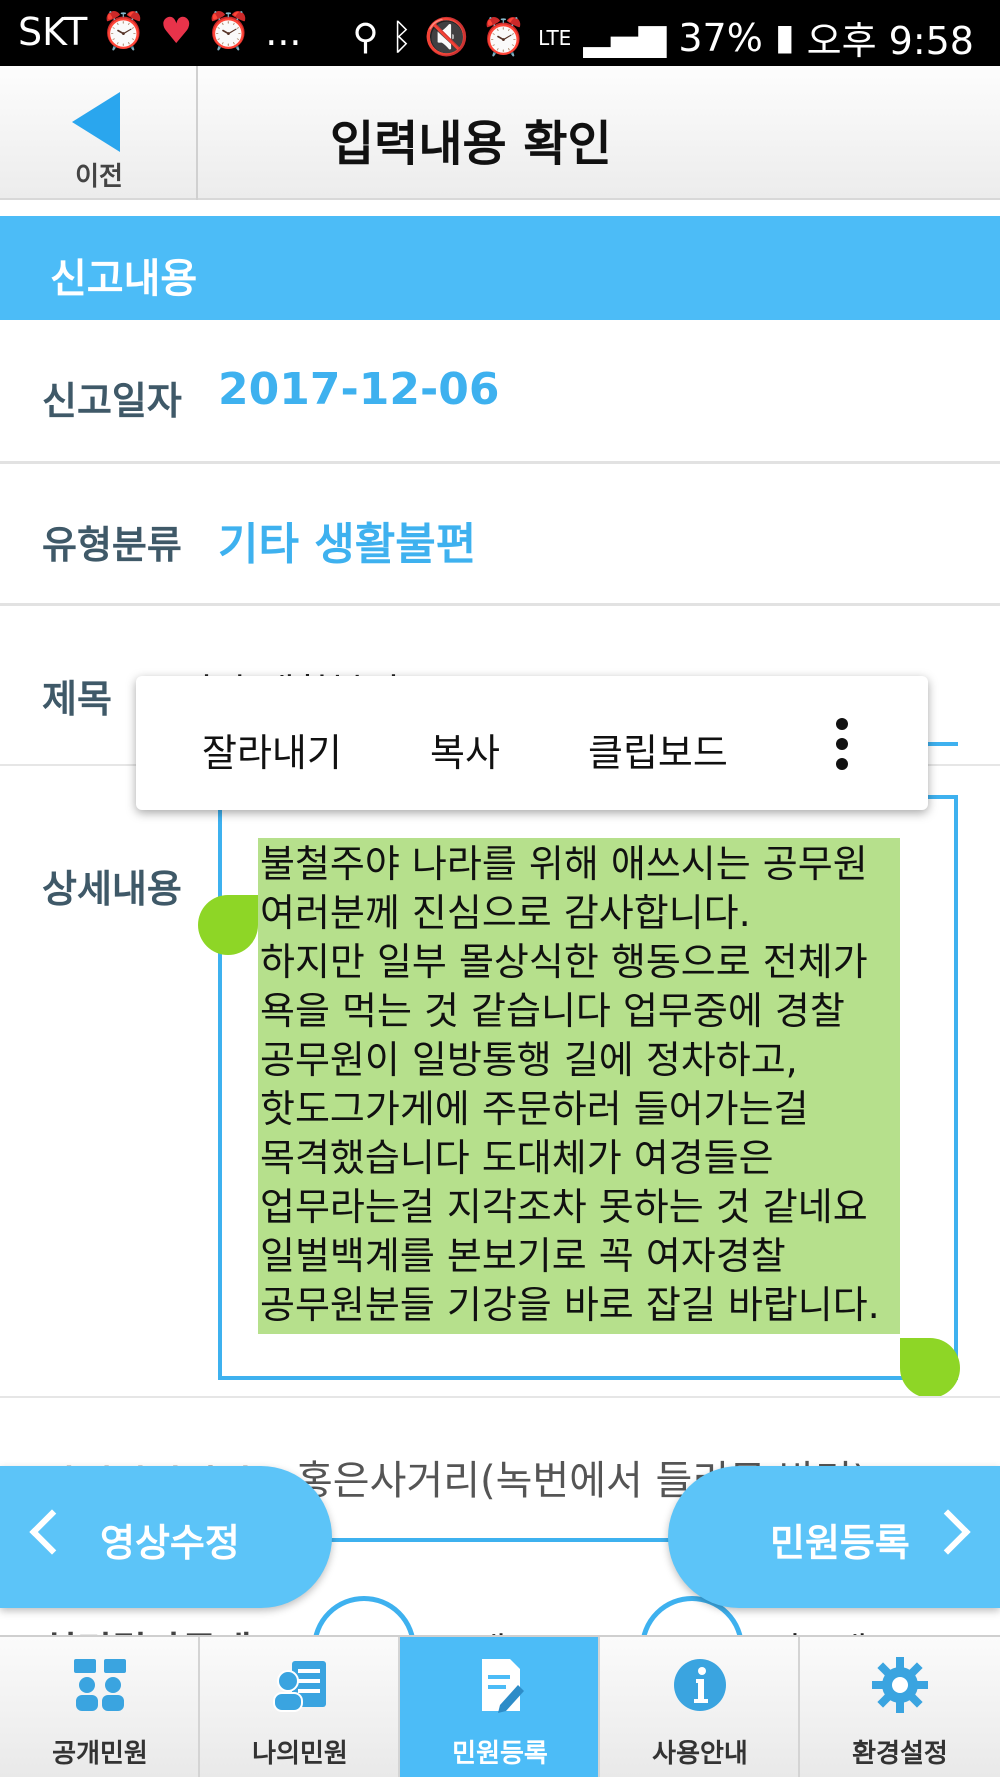  What do you see at coordinates (555, 37) in the screenshot?
I see `network-type: LTE` at bounding box center [555, 37].